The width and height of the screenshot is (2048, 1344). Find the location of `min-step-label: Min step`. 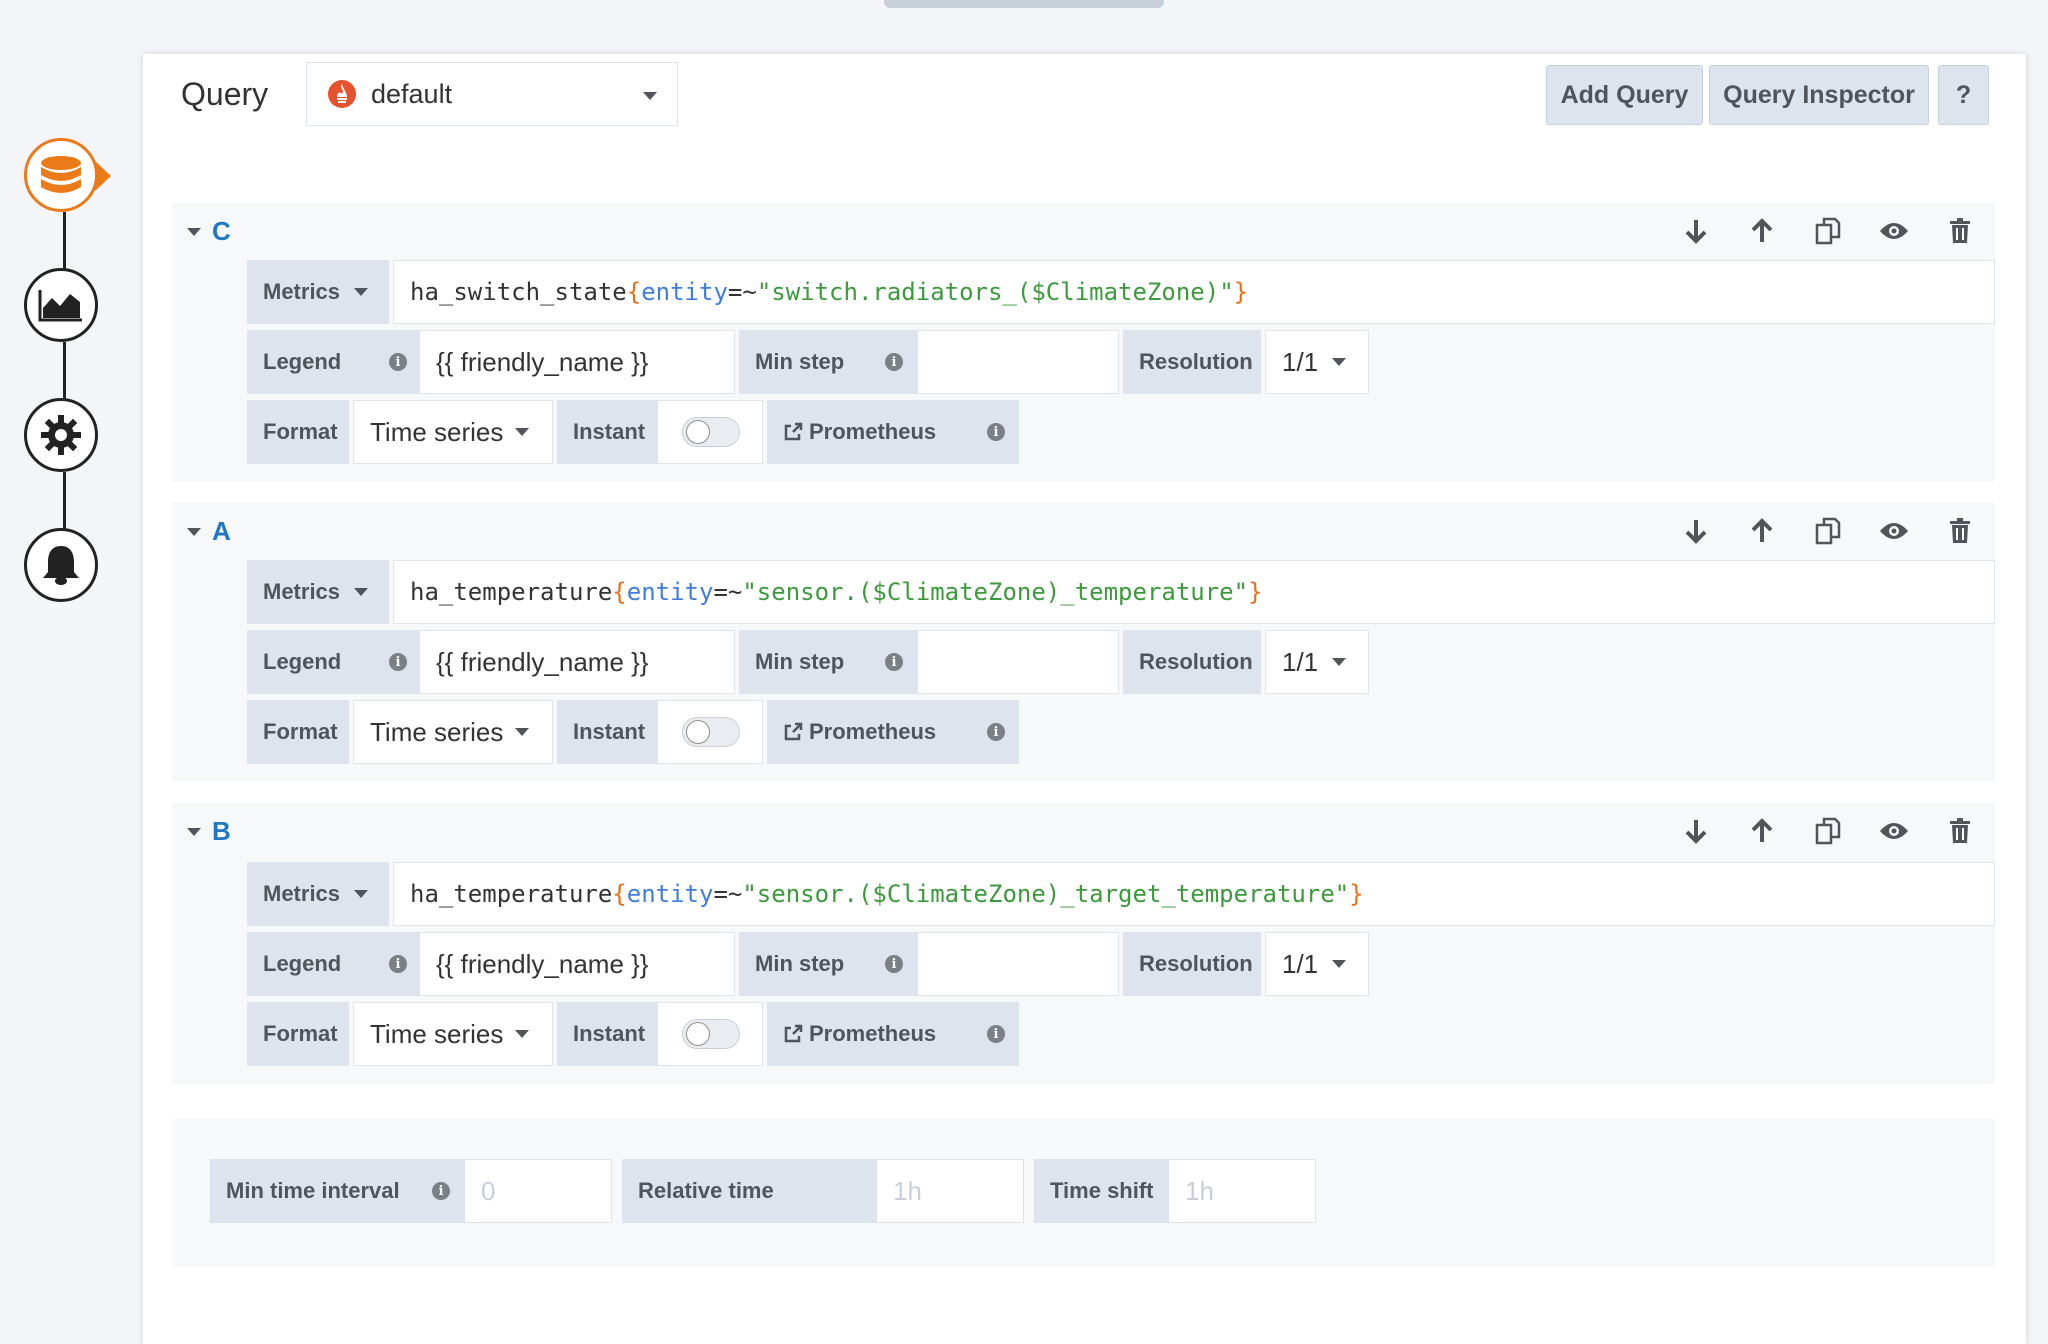

min-step-label: Min step is located at coordinates (800, 963).